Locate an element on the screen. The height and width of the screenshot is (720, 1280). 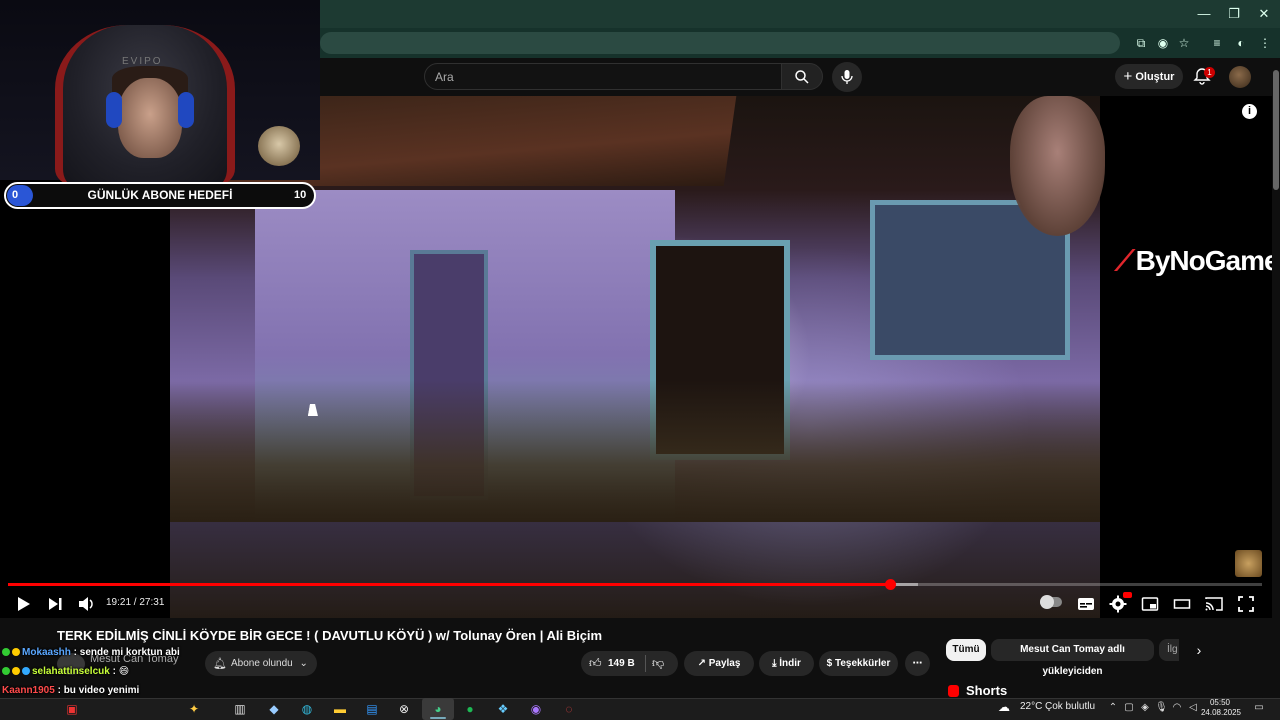
bynogame-slash-icon: ⟋ is located at coordinates (1125, 260).